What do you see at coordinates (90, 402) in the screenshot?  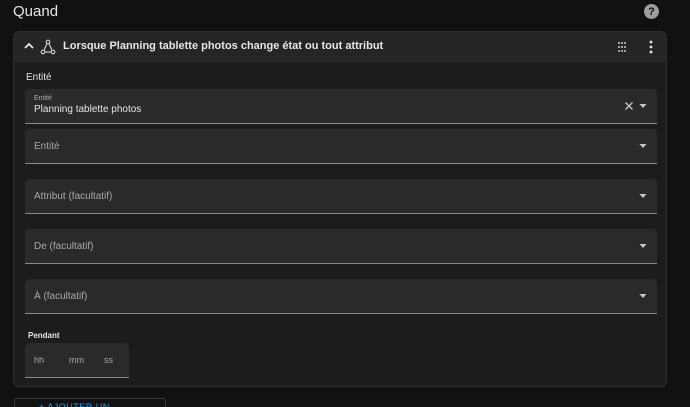 I see `add-trigger-button: + AJOUTER UN DÉCLENCHEUR` at bounding box center [90, 402].